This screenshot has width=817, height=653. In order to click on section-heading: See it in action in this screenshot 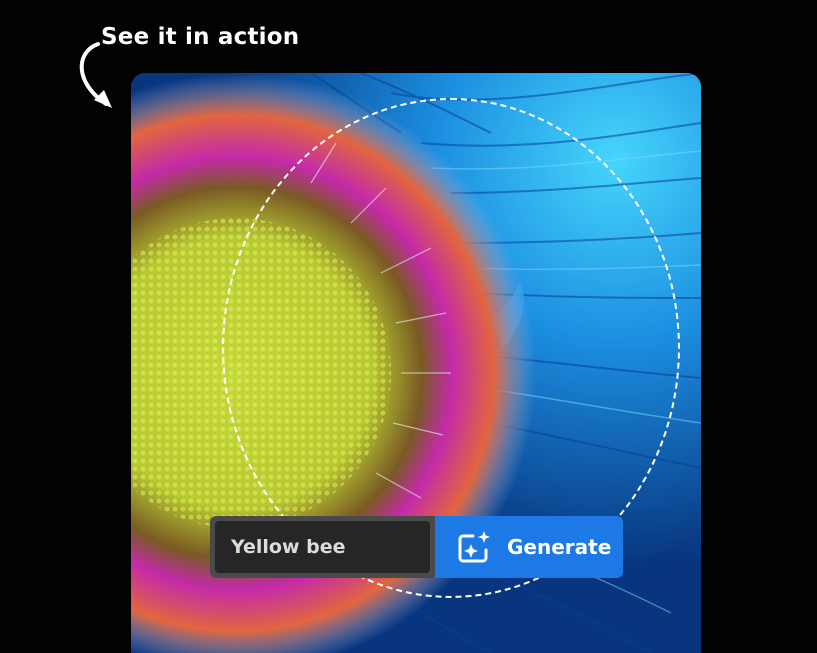, I will do `click(200, 37)`.